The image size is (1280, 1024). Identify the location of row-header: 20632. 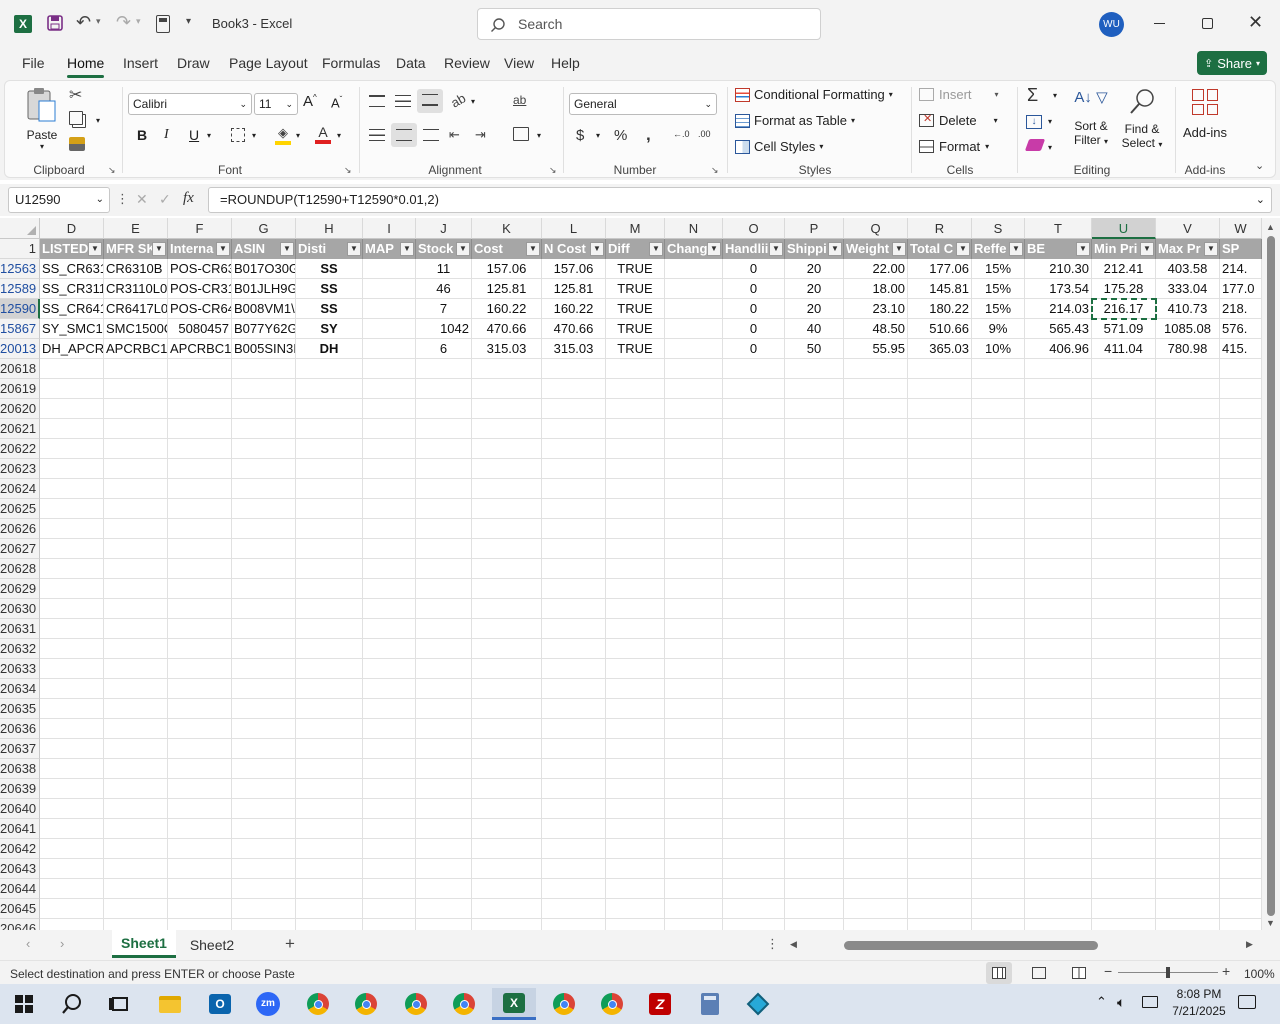
(20, 649).